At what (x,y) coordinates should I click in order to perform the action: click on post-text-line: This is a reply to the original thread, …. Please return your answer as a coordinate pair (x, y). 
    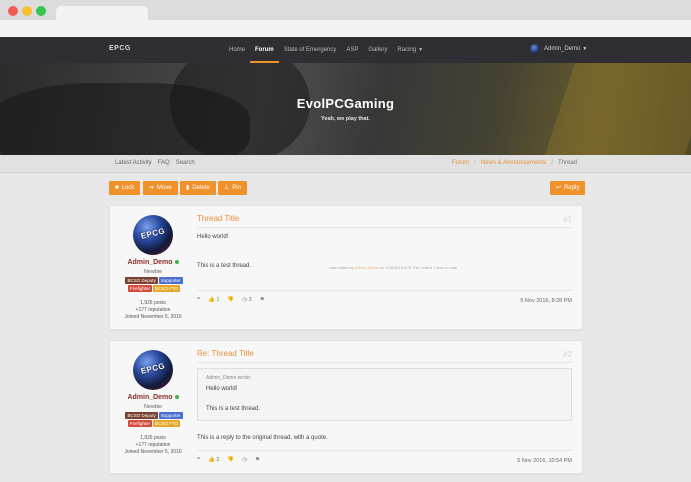
    Looking at the image, I should click on (262, 438).